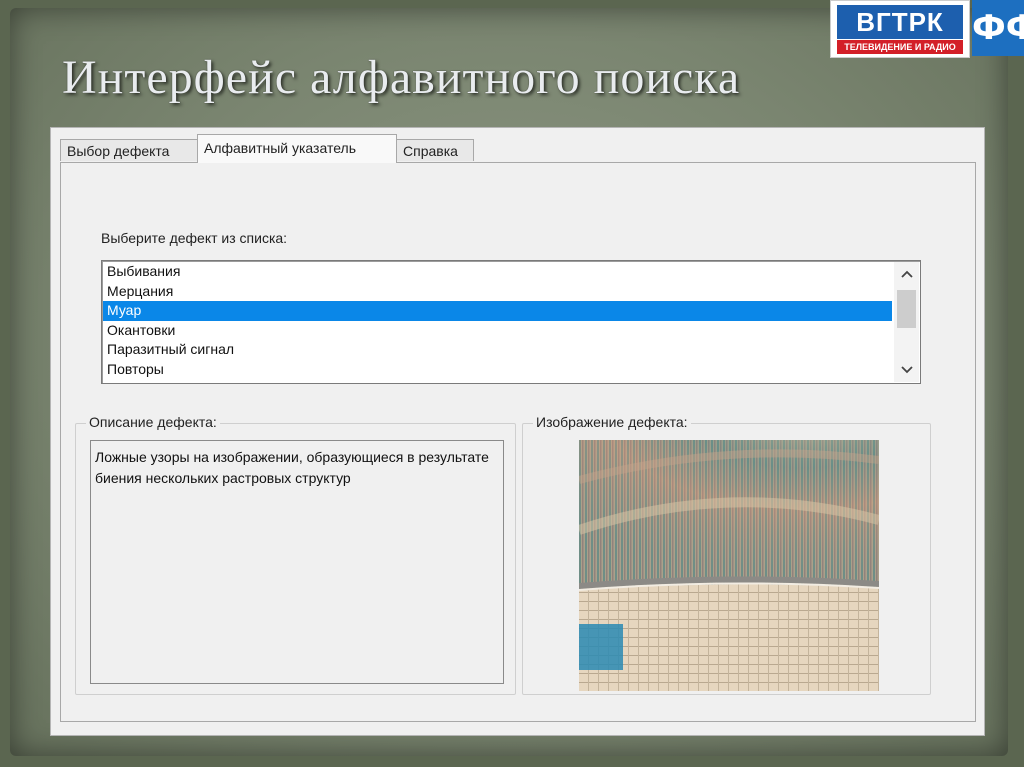 The height and width of the screenshot is (767, 1024). What do you see at coordinates (497, 370) in the screenshot?
I see `list-item-povtory: Повторы` at bounding box center [497, 370].